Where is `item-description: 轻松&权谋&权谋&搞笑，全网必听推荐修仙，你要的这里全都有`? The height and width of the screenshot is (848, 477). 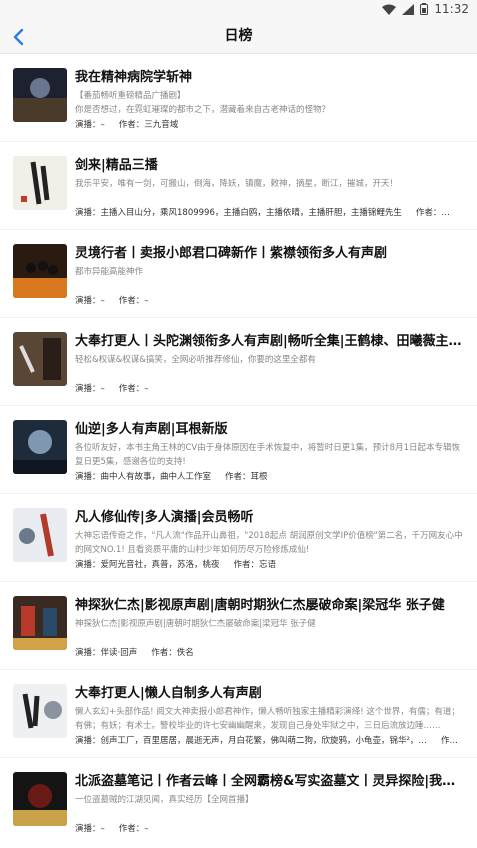 item-description: 轻松&权谋&权谋&搞笑，全网必听推荐修仙，你要的这里全都有 is located at coordinates (195, 360).